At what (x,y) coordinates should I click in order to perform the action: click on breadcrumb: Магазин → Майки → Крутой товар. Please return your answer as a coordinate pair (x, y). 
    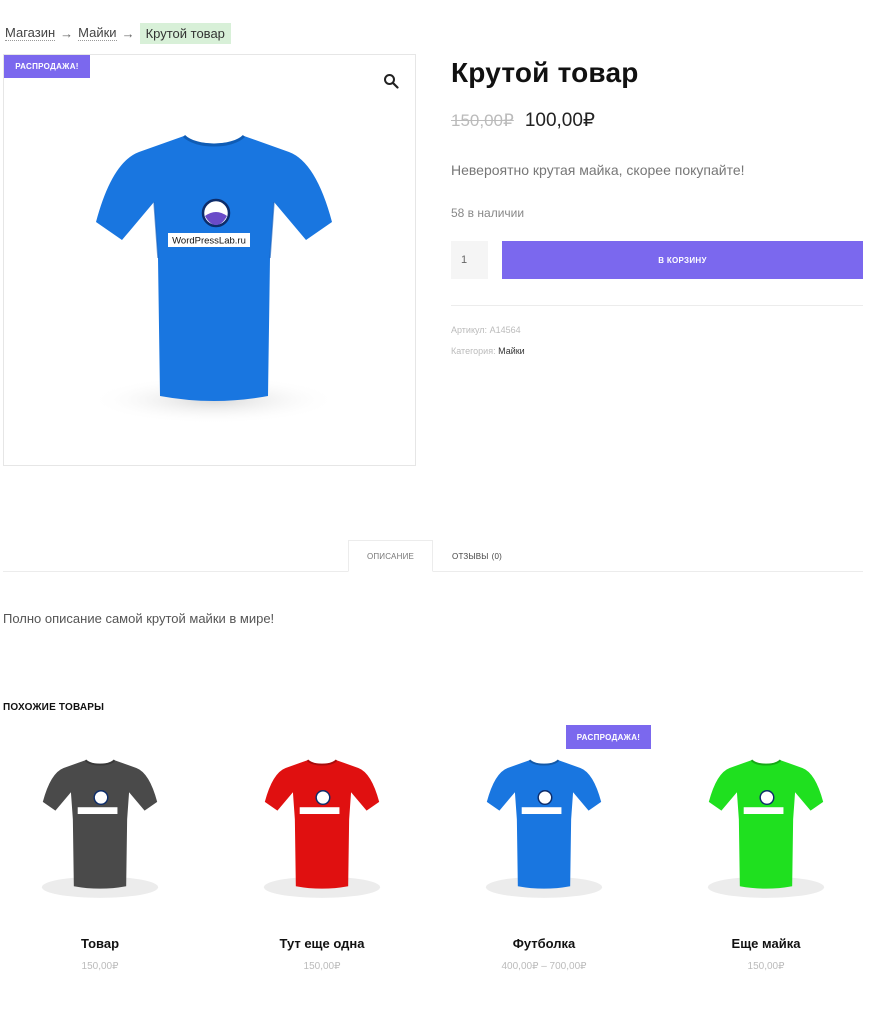
    Looking at the image, I should click on (118, 33).